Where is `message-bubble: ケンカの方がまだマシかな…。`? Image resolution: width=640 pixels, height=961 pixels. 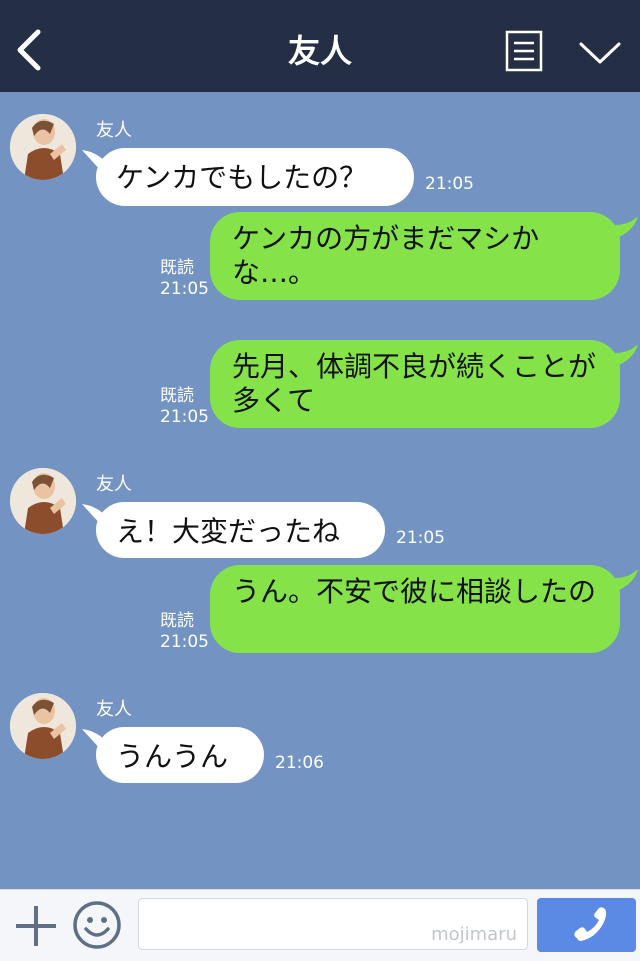 message-bubble: ケンカの方がまだマシかな…。 is located at coordinates (415, 256).